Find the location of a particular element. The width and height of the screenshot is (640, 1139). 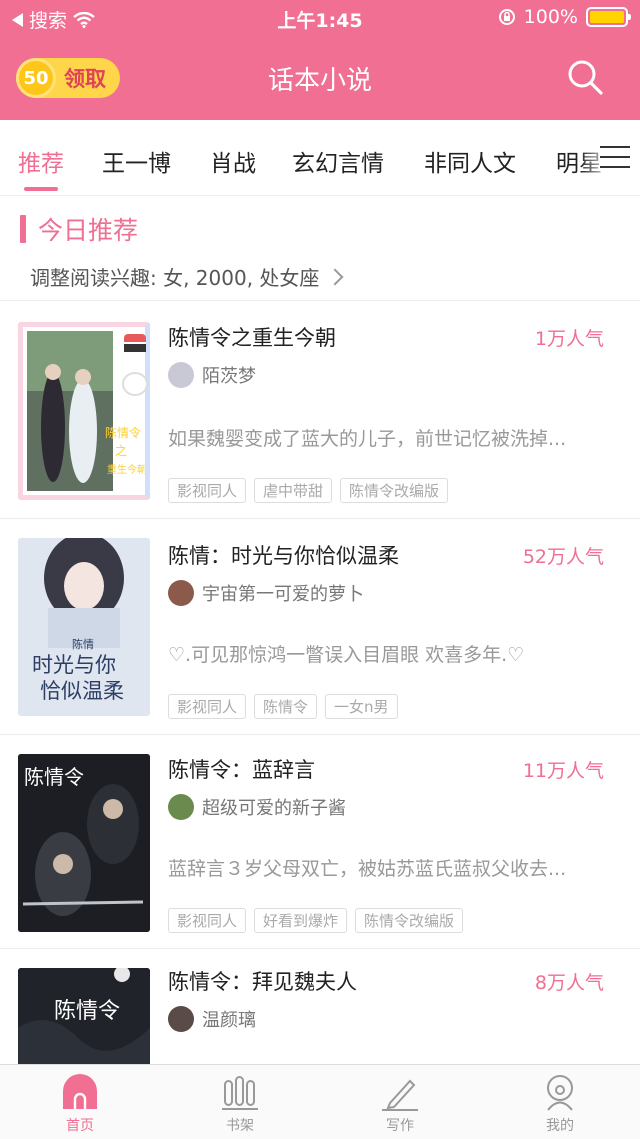

battery-icon is located at coordinates (608, 17).